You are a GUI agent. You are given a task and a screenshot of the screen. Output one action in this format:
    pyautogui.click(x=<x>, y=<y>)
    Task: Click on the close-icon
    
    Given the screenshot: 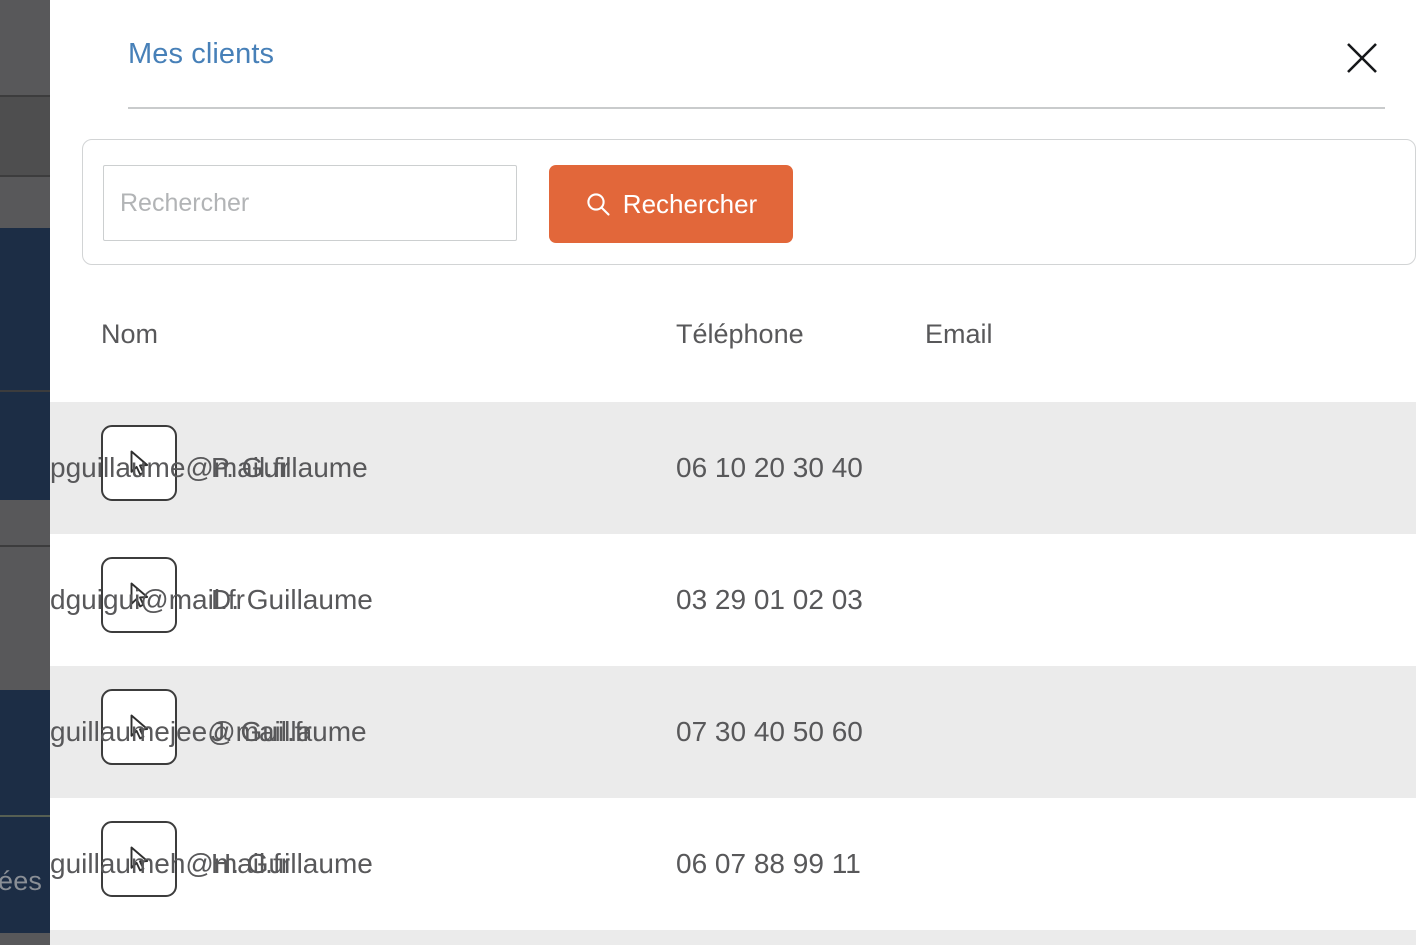 What is the action you would take?
    pyautogui.click(x=1362, y=58)
    